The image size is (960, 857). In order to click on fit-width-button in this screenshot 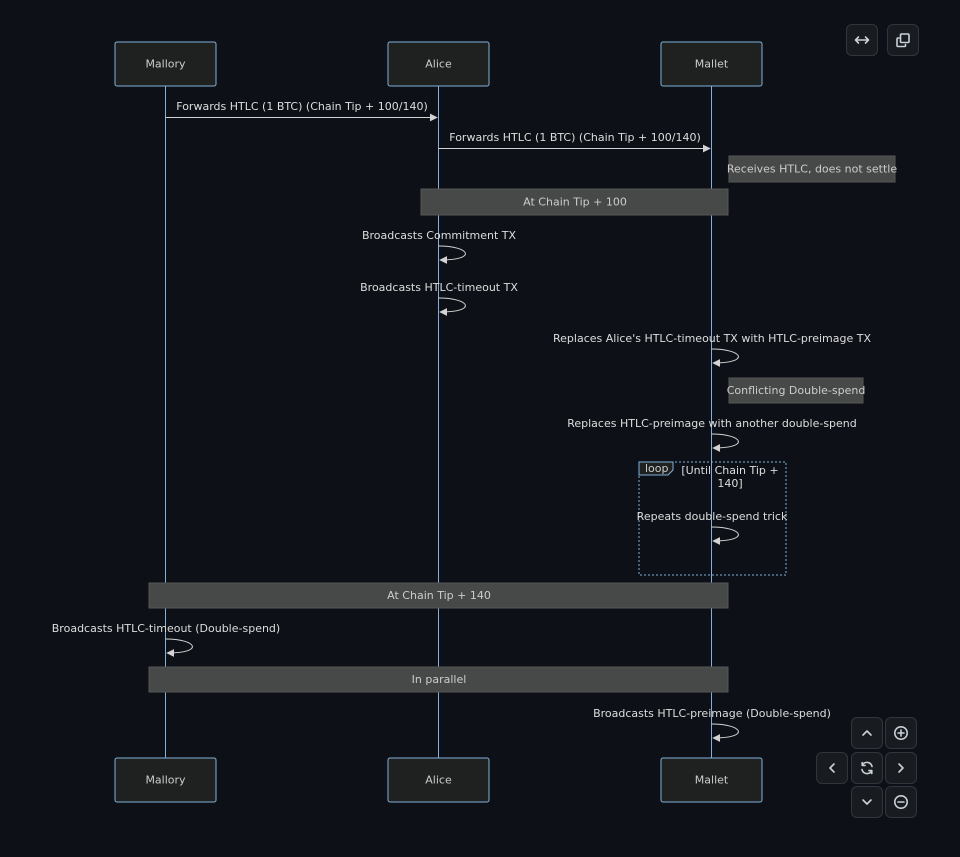, I will do `click(862, 40)`.